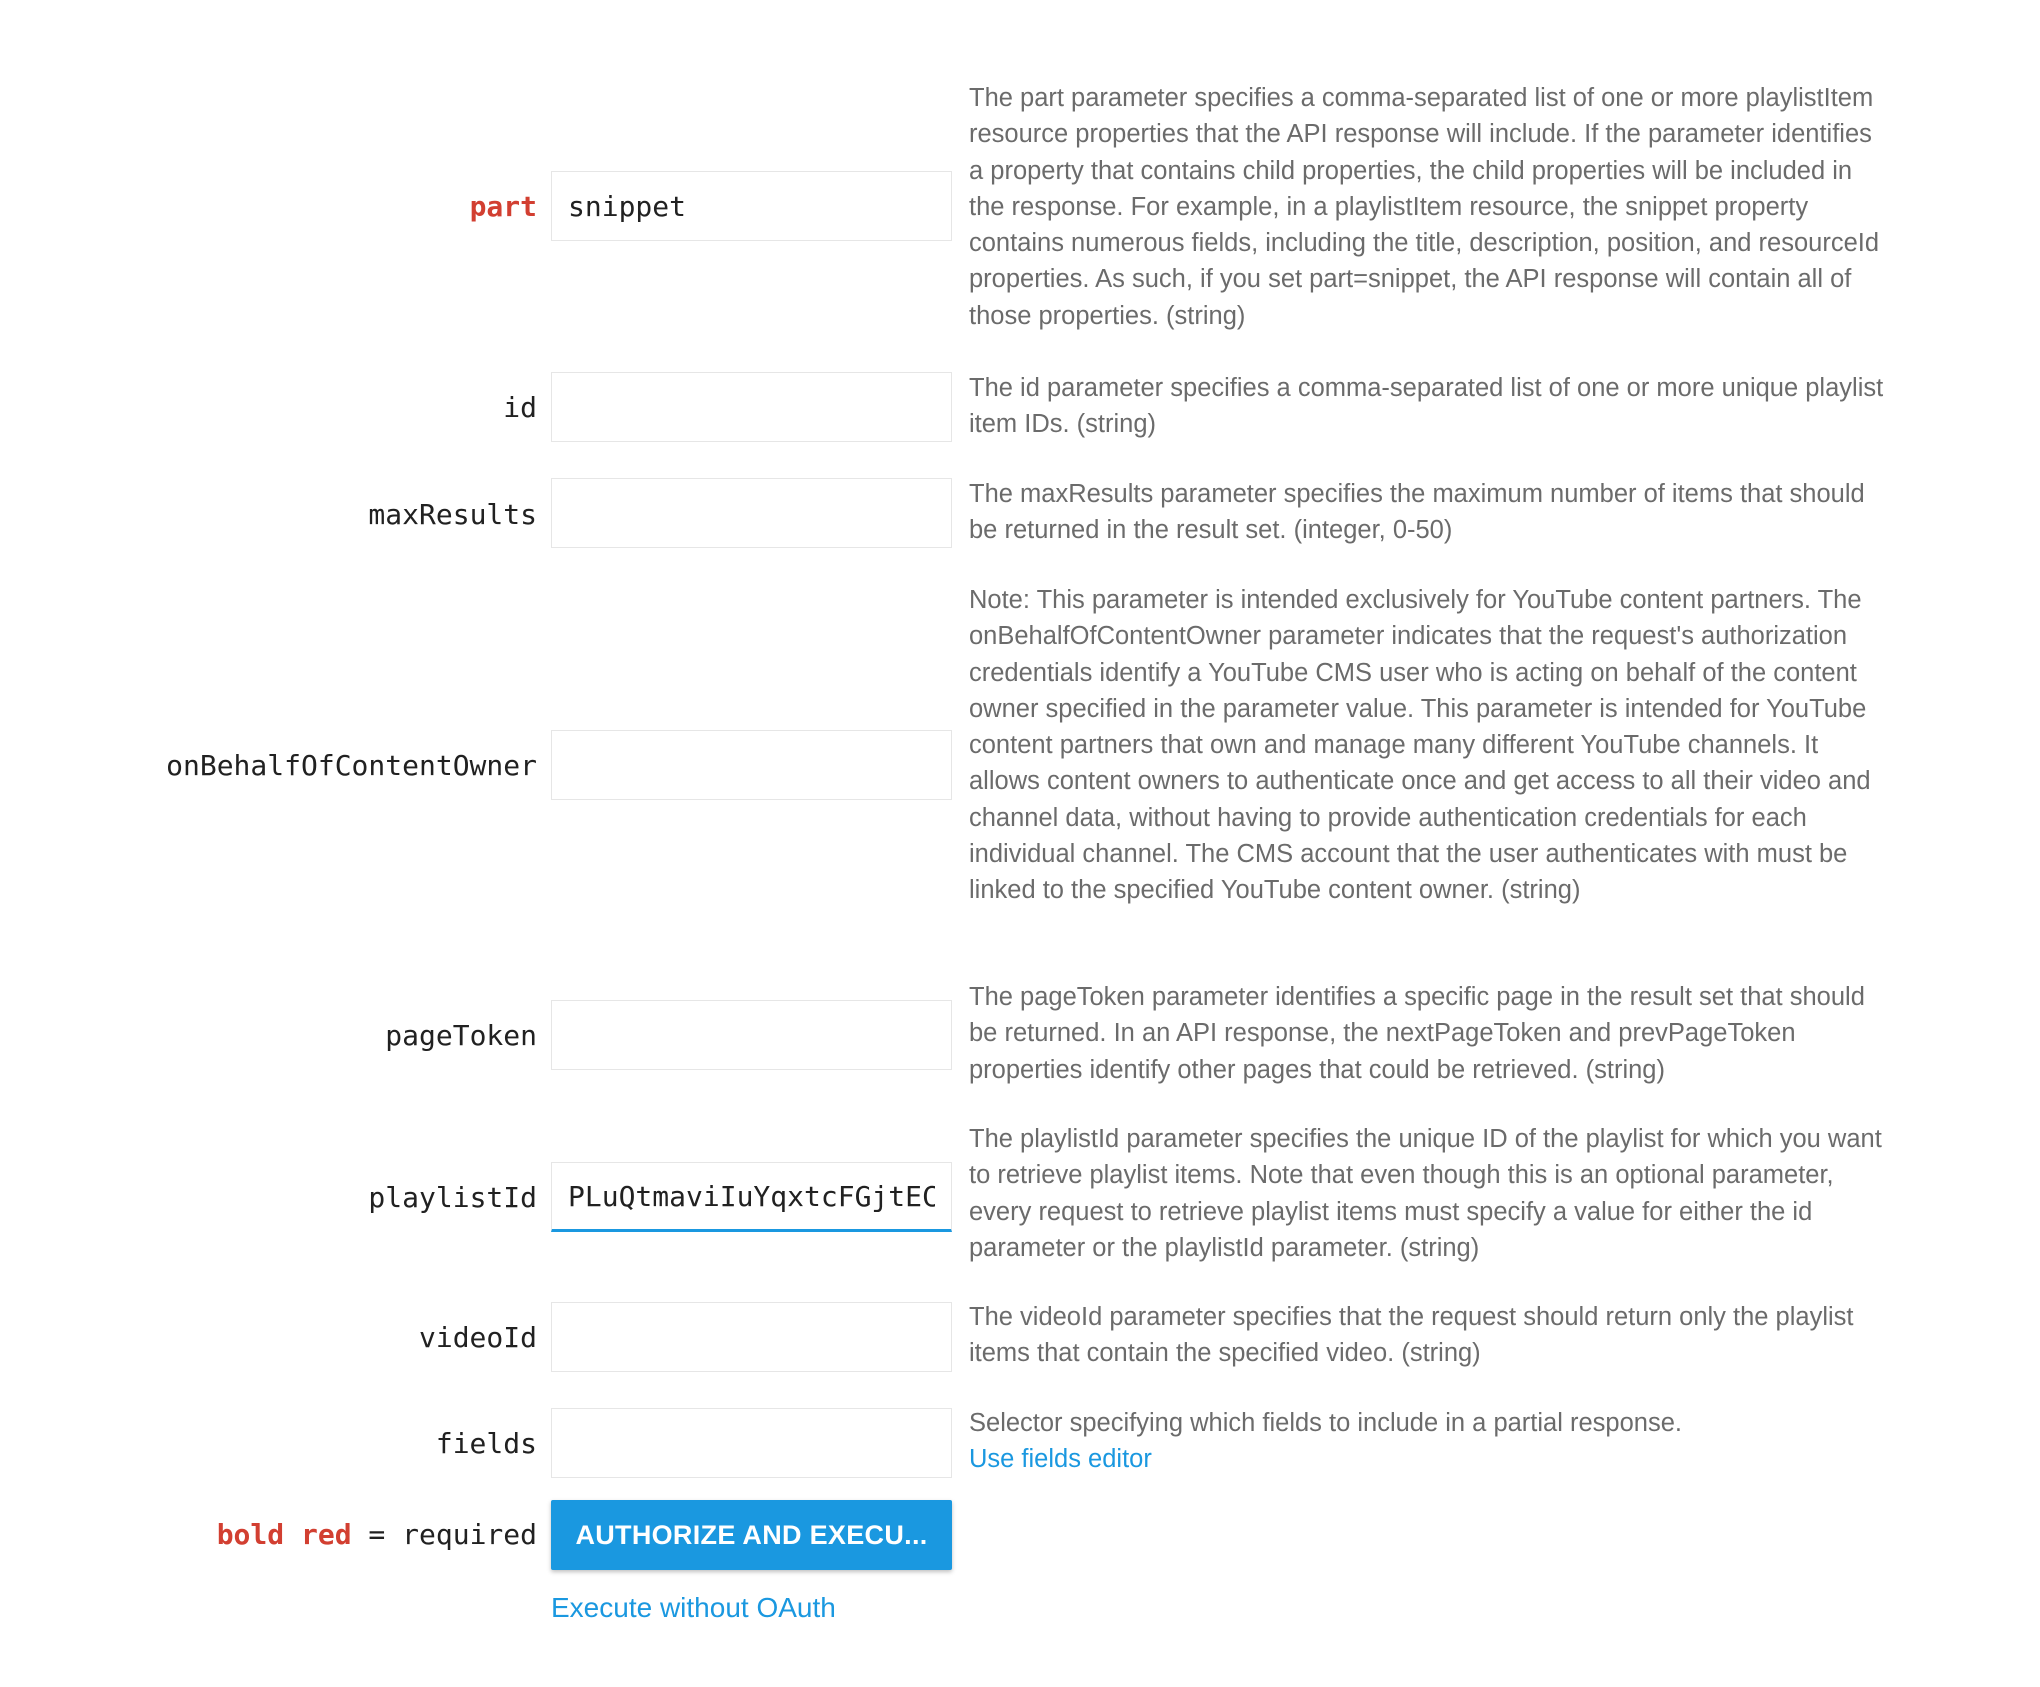 The width and height of the screenshot is (2040, 1687). Describe the element at coordinates (693, 1608) in the screenshot. I see `execute-without-oauth-link: Execute without OAuth` at that location.